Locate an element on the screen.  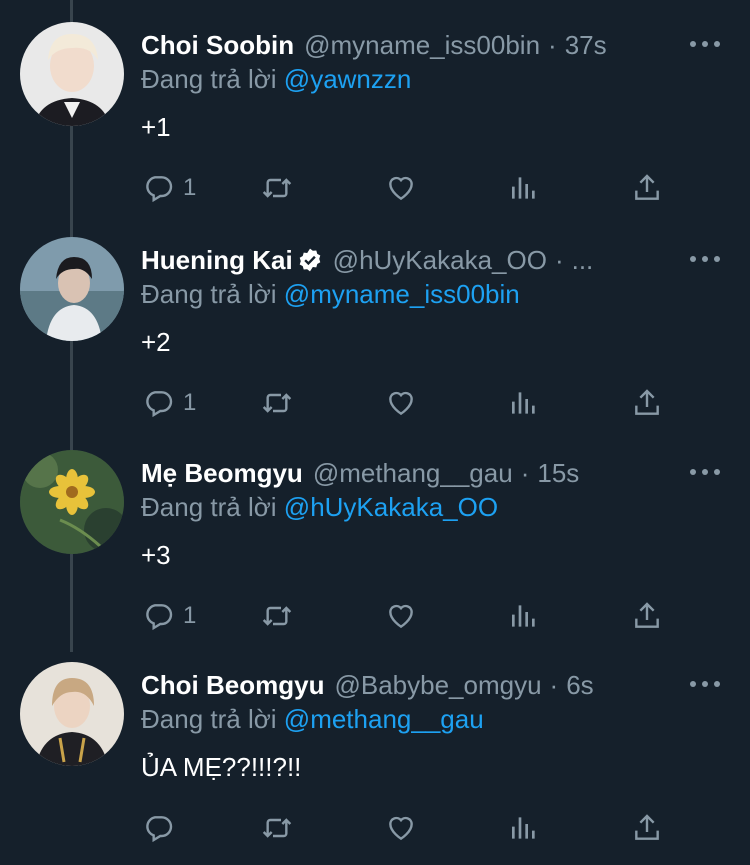
display-name: Mẹ Beomgyu is located at coordinates (222, 473).